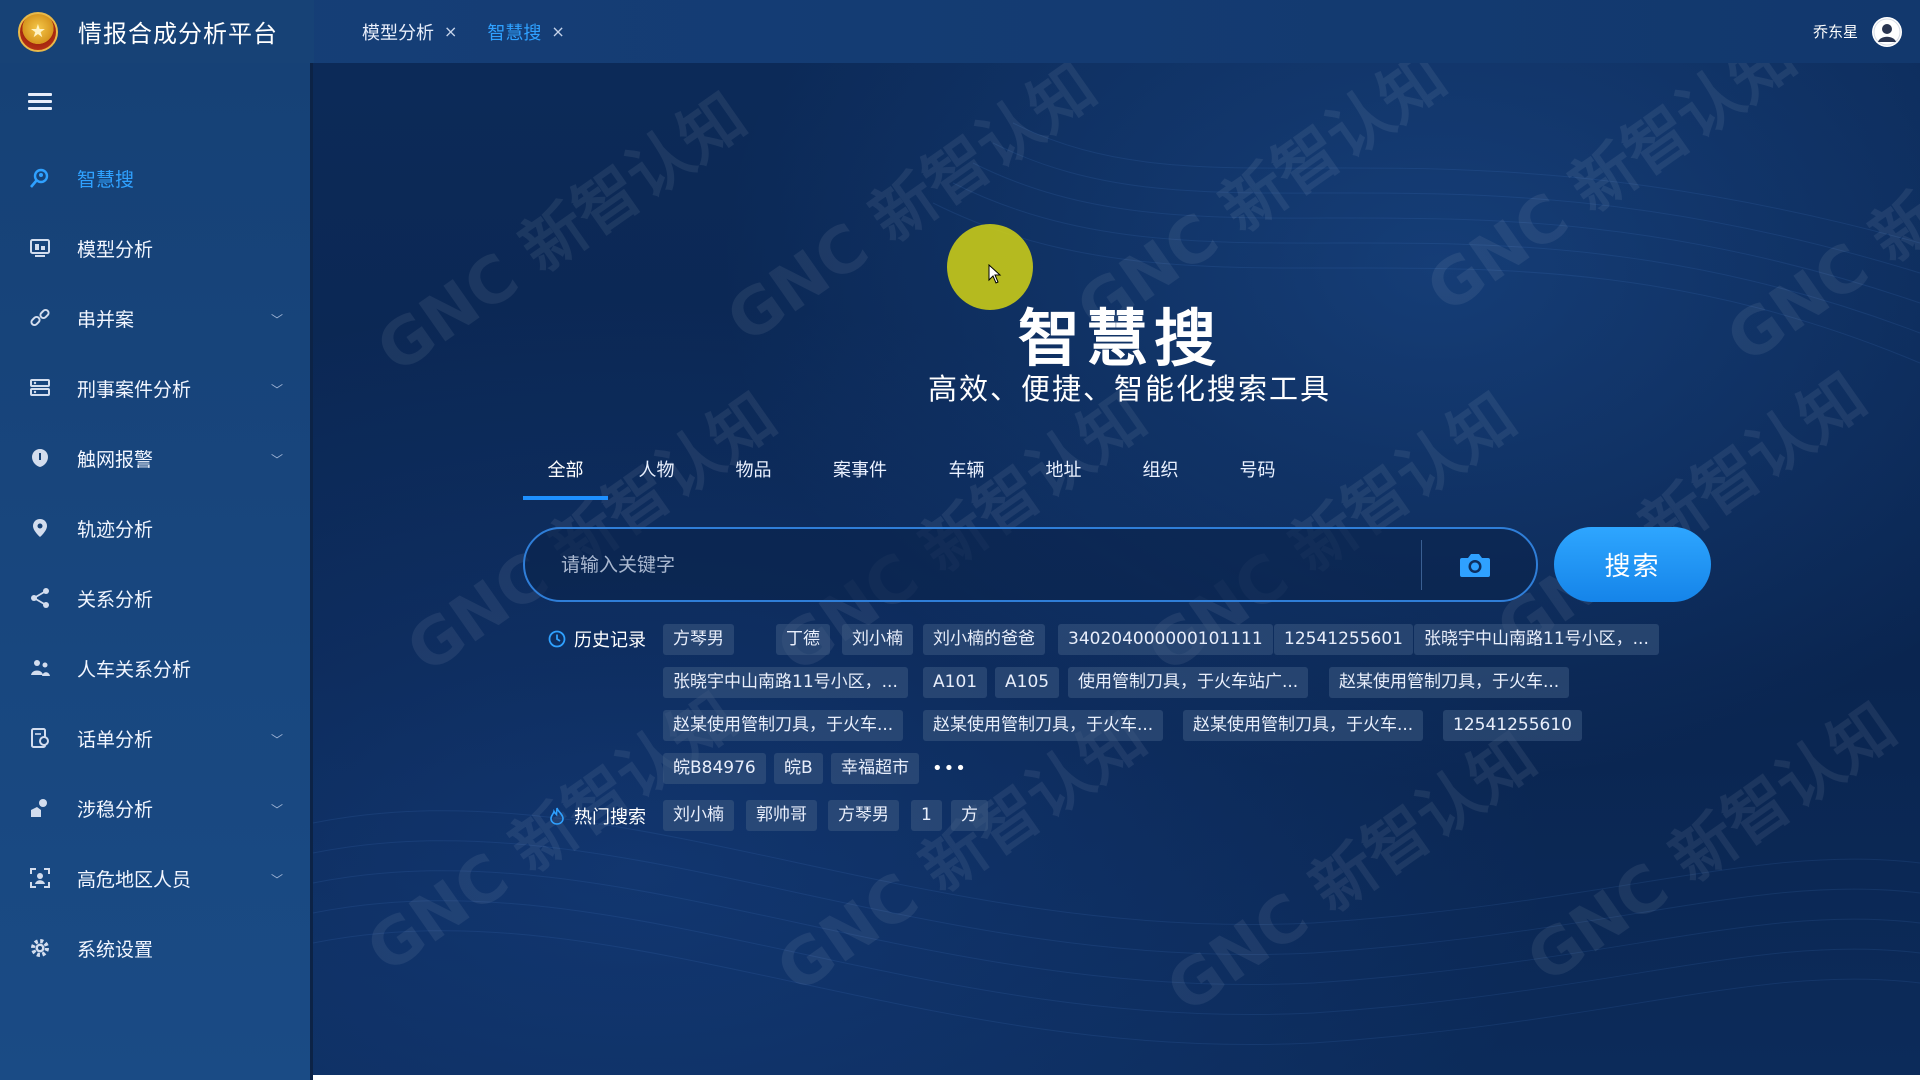 This screenshot has width=1920, height=1080. Describe the element at coordinates (156, 318) in the screenshot. I see `sidebar-item-serial-cases: 串并案 ﹀` at that location.